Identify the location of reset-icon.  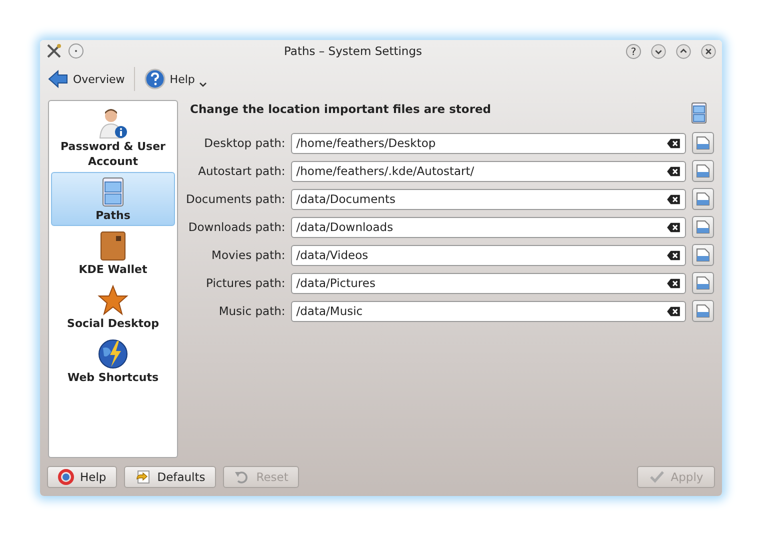
(242, 477).